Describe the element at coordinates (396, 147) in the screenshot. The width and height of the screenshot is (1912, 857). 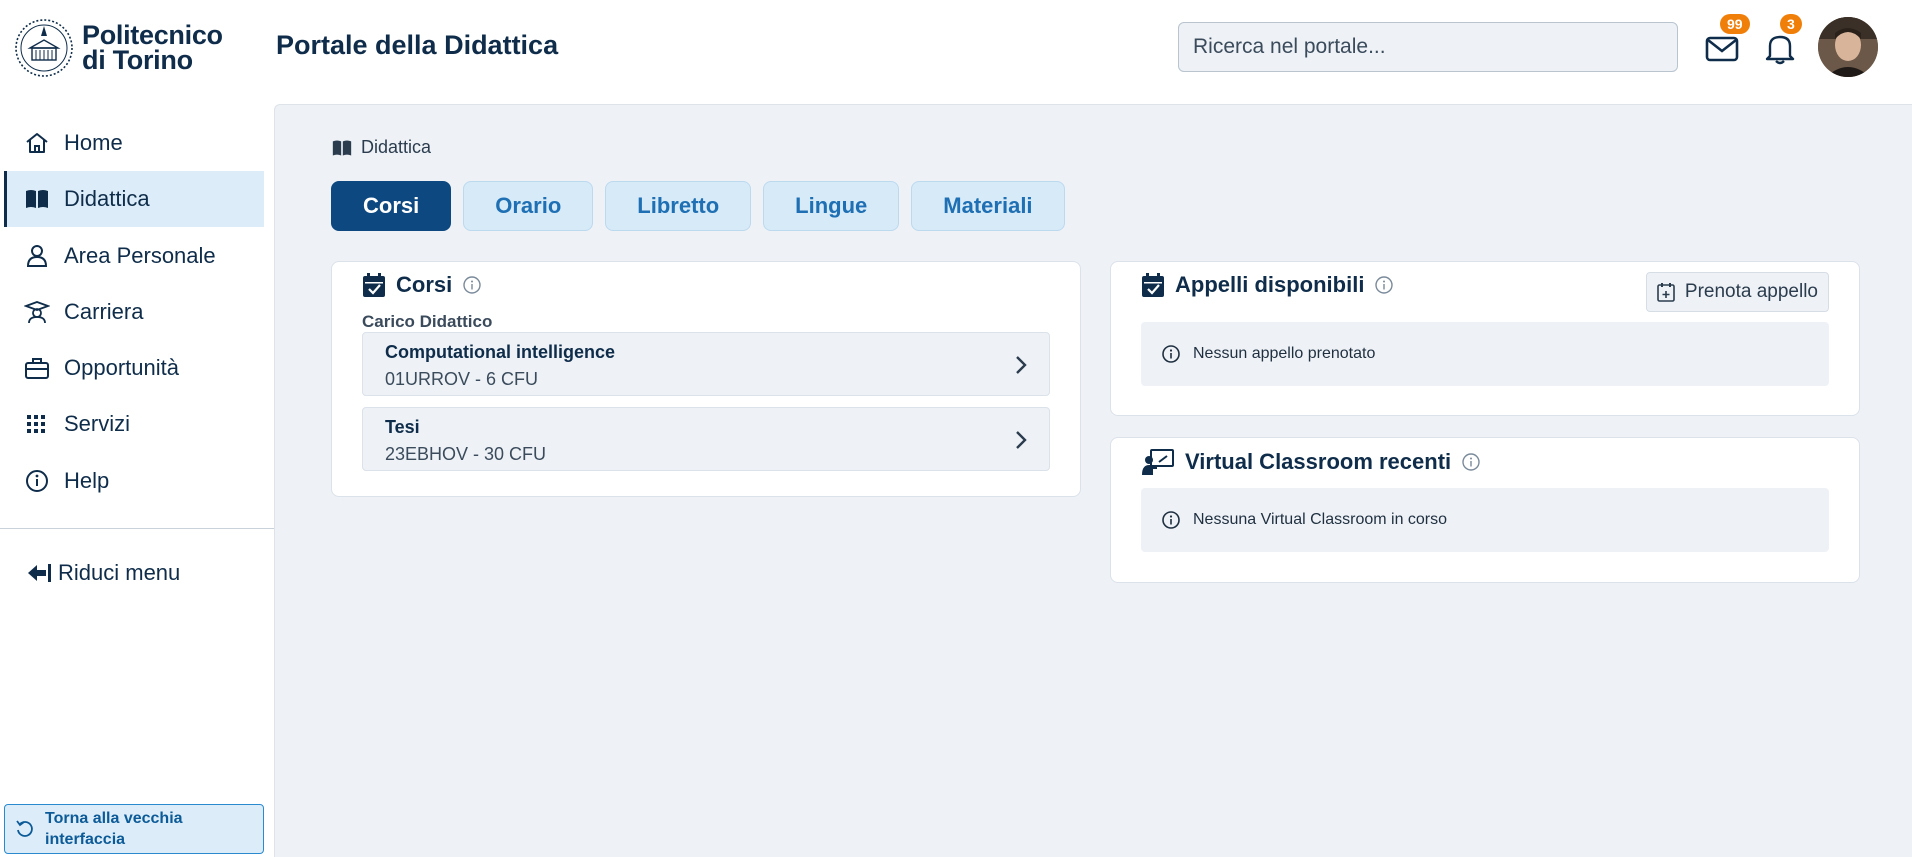
I see `breadcrumb-label: Didattica` at that location.